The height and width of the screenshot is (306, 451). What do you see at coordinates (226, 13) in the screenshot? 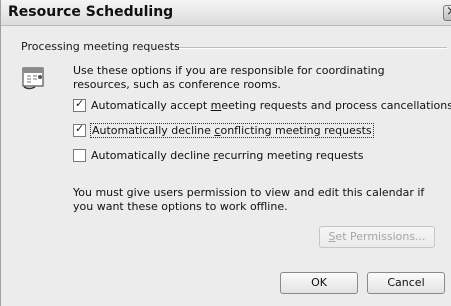
I see `title-bar: Resource Scheduling ×` at bounding box center [226, 13].